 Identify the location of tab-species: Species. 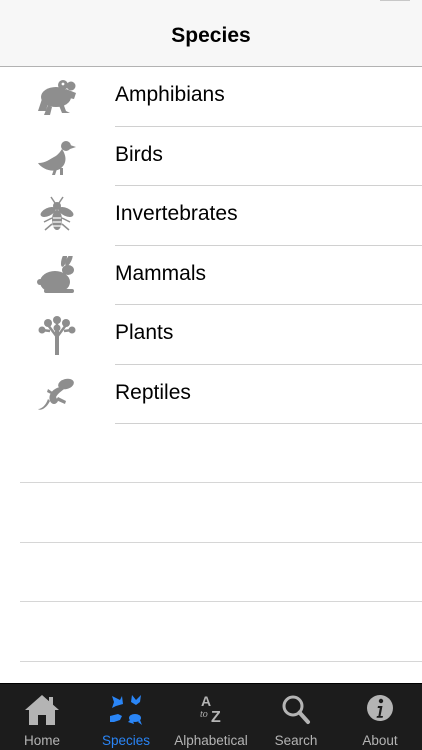
(126, 717).